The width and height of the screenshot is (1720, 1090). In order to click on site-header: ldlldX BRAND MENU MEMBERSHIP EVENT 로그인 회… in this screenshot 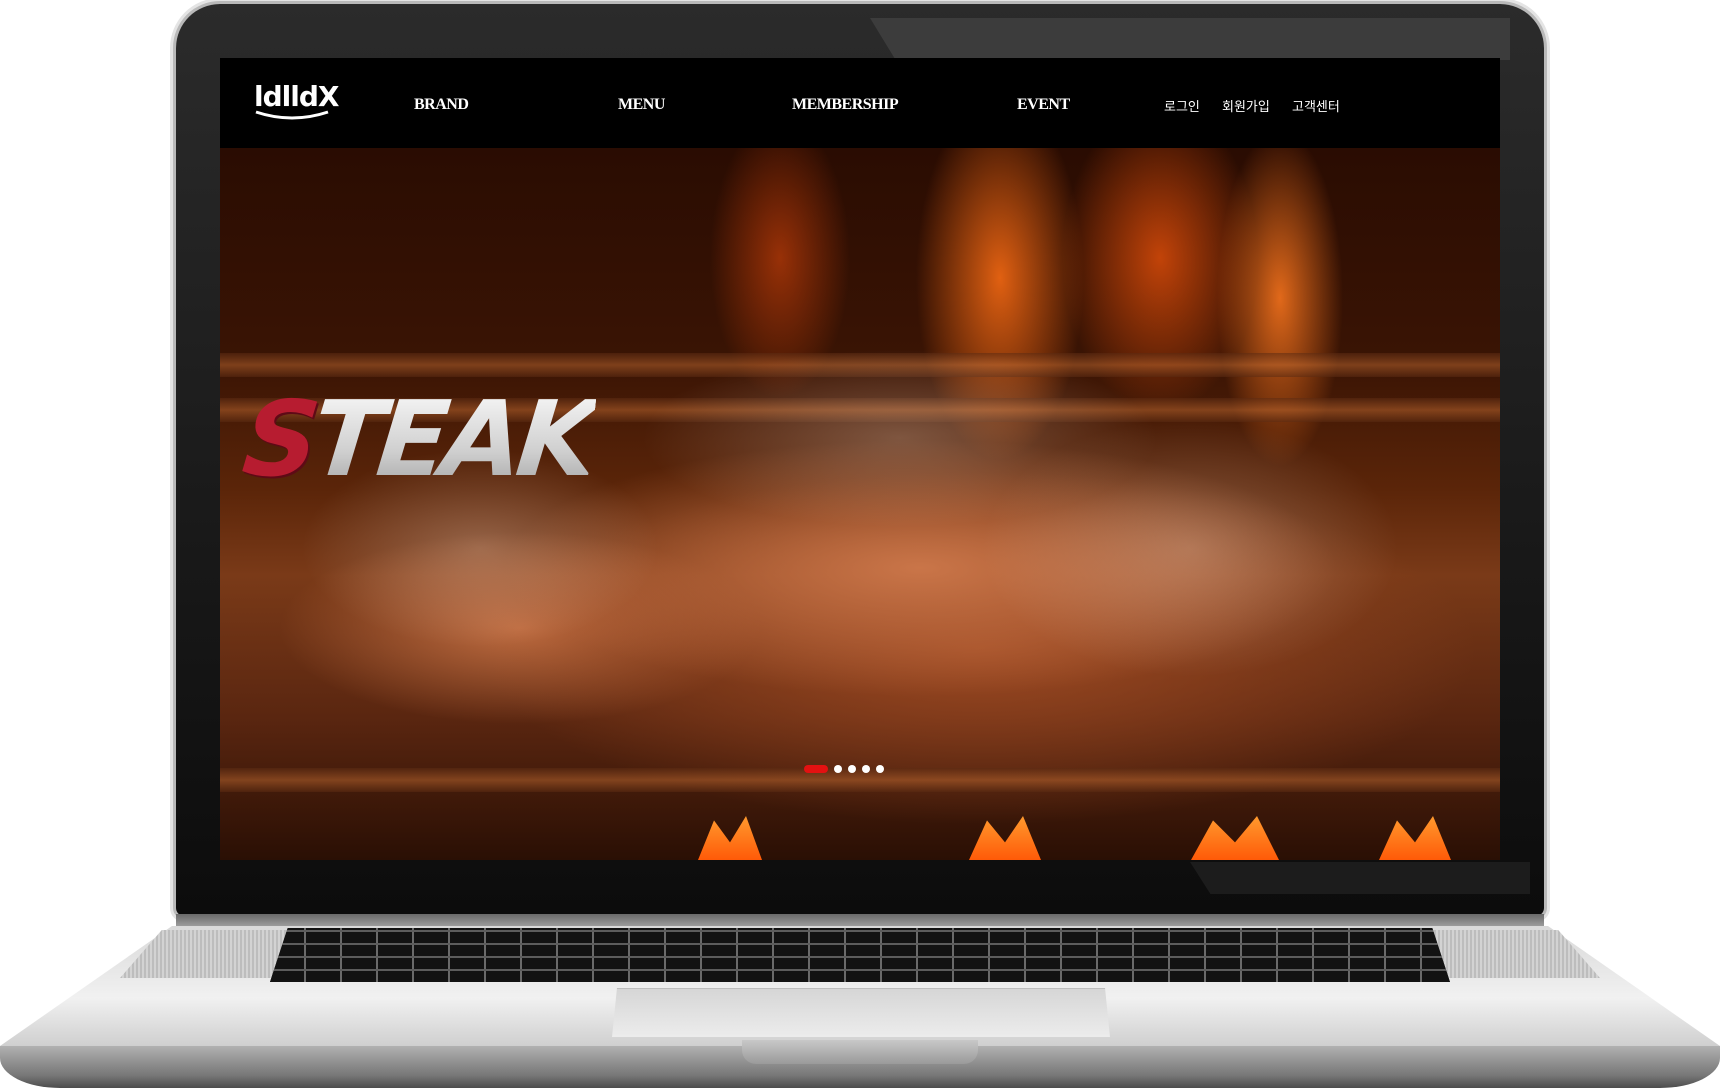, I will do `click(860, 103)`.